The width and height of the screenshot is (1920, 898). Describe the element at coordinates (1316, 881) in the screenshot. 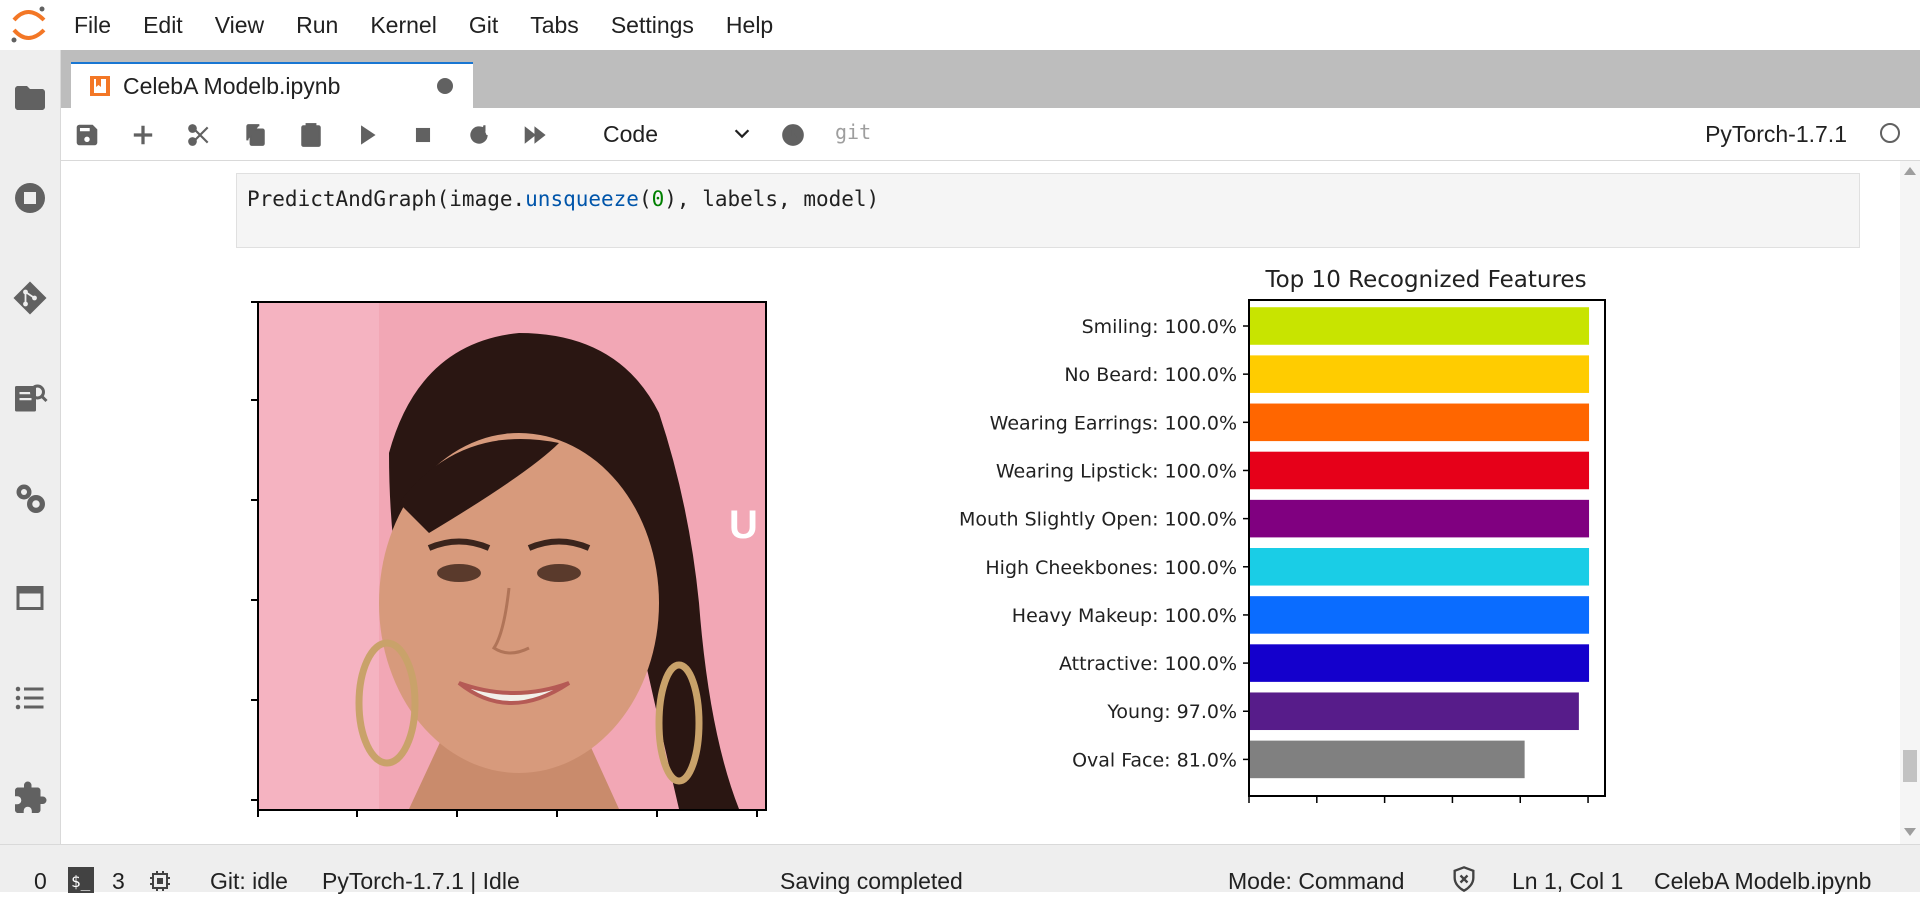

I see `mode-indicator: Mode: Command` at that location.